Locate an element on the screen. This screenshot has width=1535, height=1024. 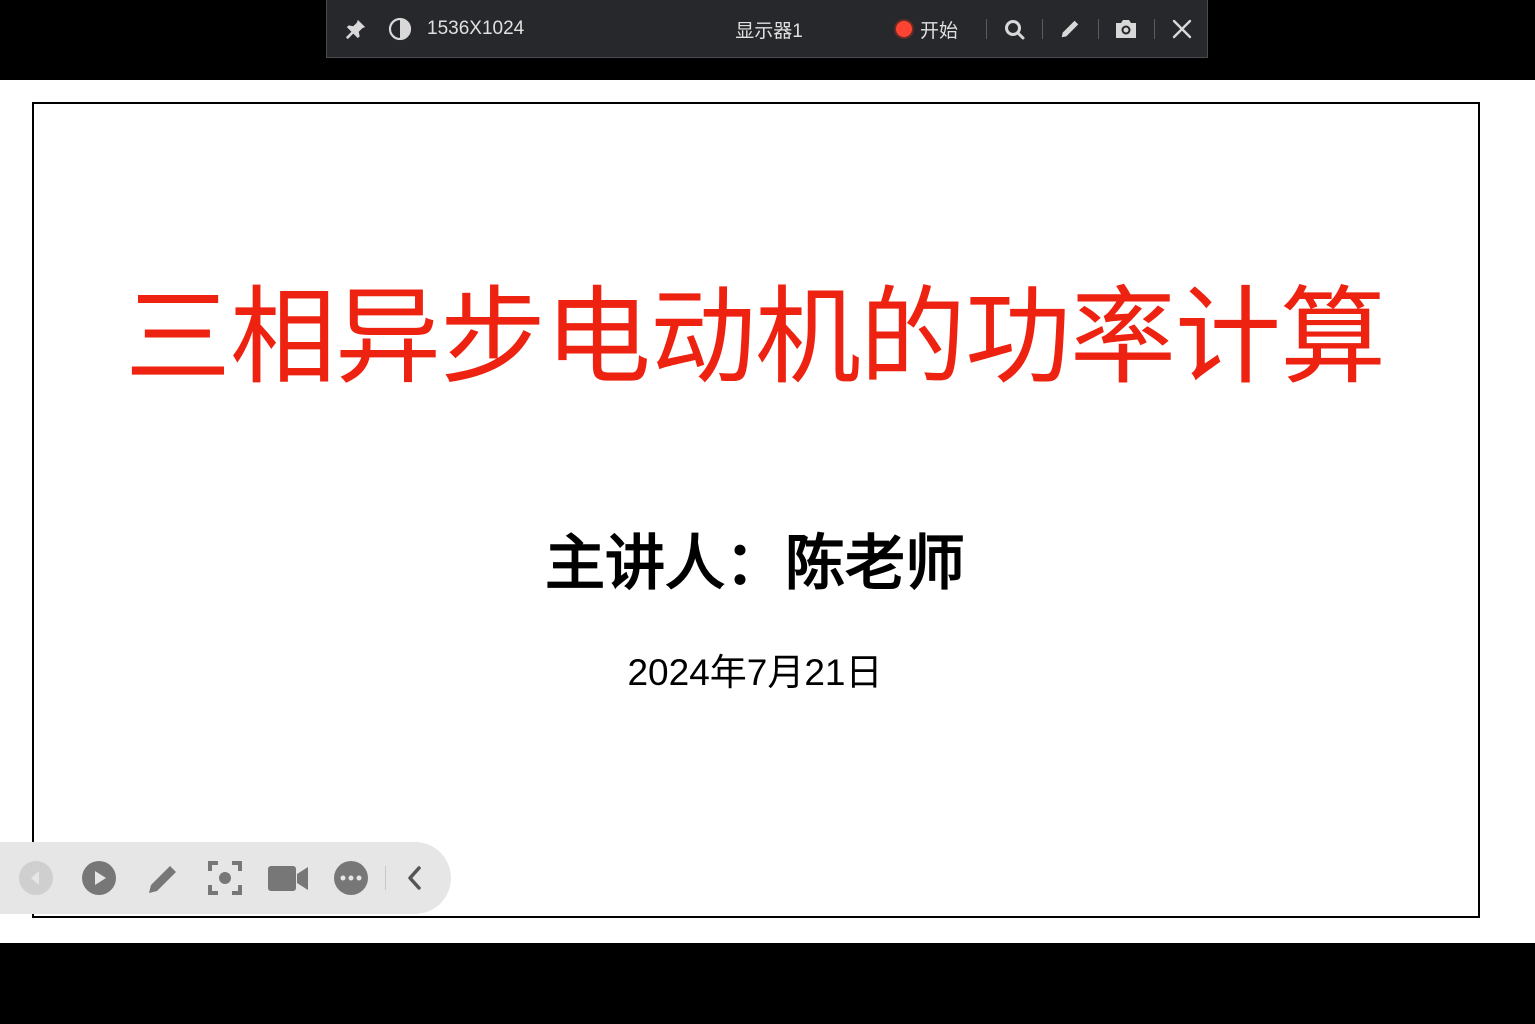
annotate-button is located at coordinates (163, 878).